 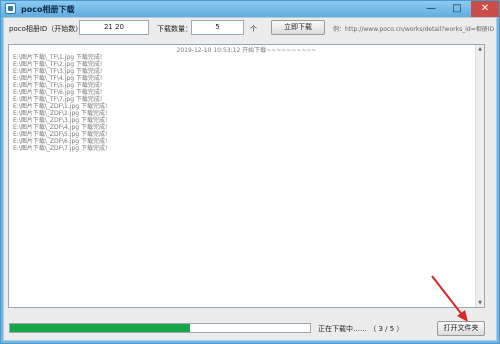 I want to click on log-scrollbar: ▲ ▼, so click(x=479, y=176).